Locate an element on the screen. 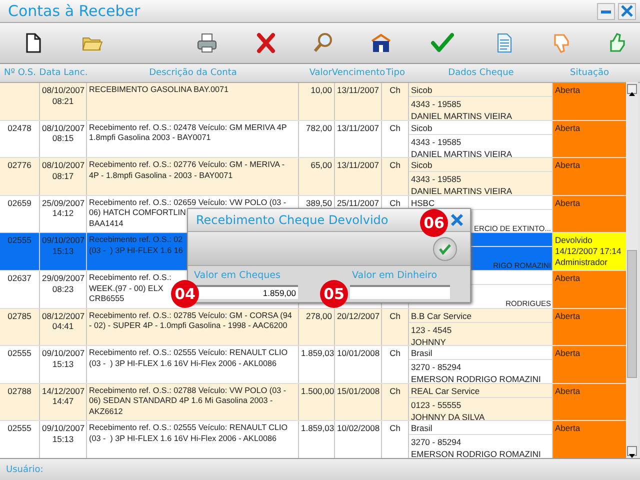 This screenshot has width=640, height=480. os-number: 02478 is located at coordinates (20, 127).